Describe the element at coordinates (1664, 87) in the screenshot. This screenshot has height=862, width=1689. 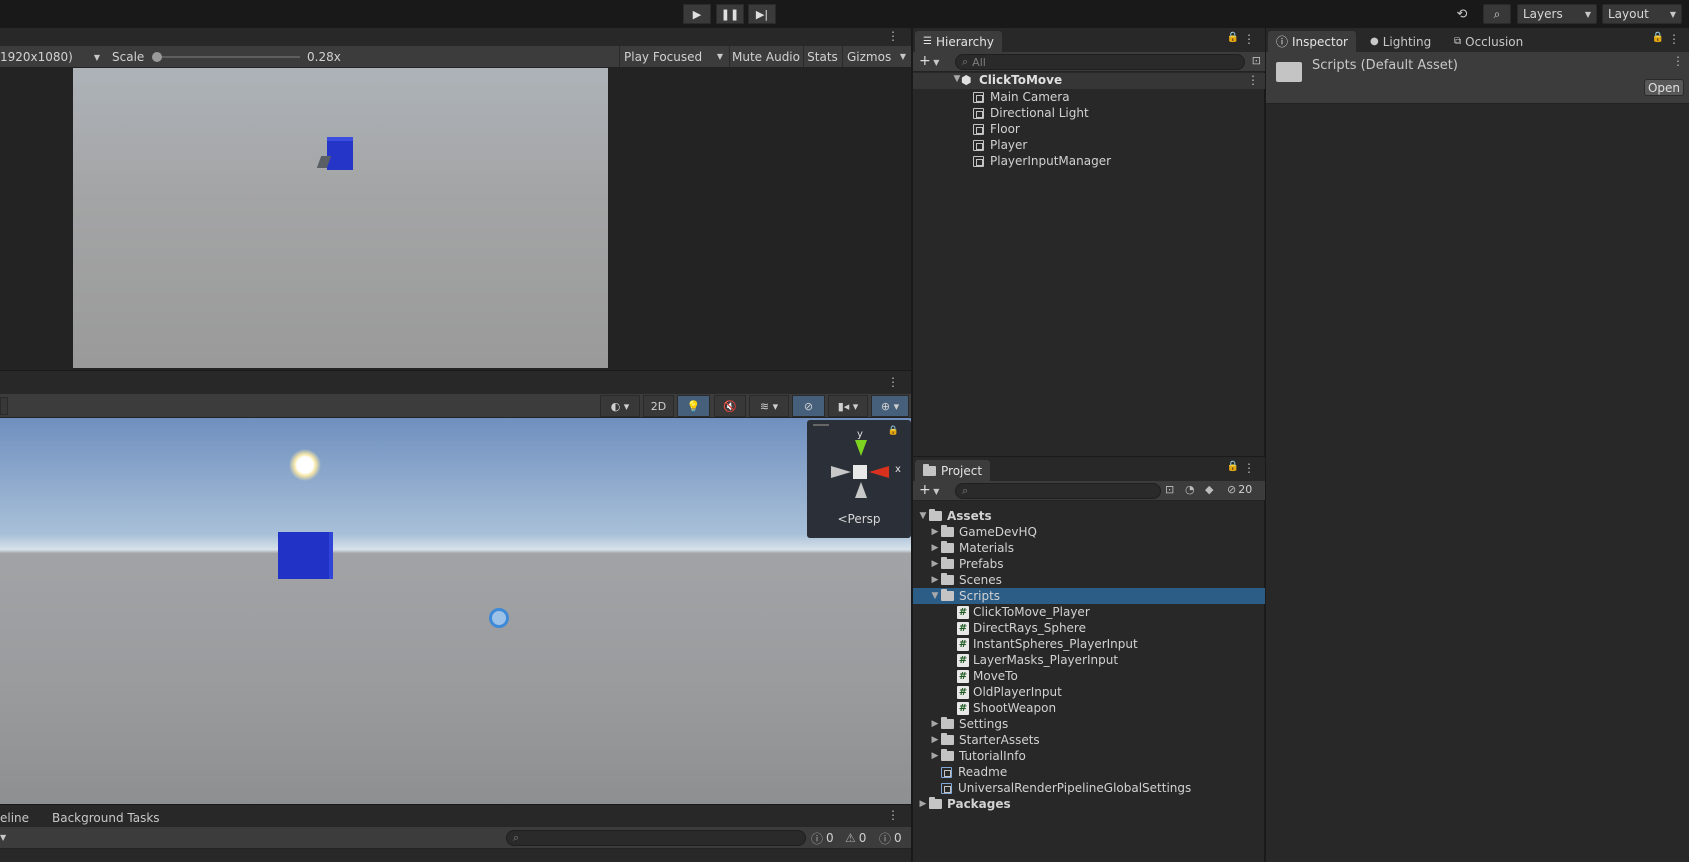
I see `open-button: Open` at that location.